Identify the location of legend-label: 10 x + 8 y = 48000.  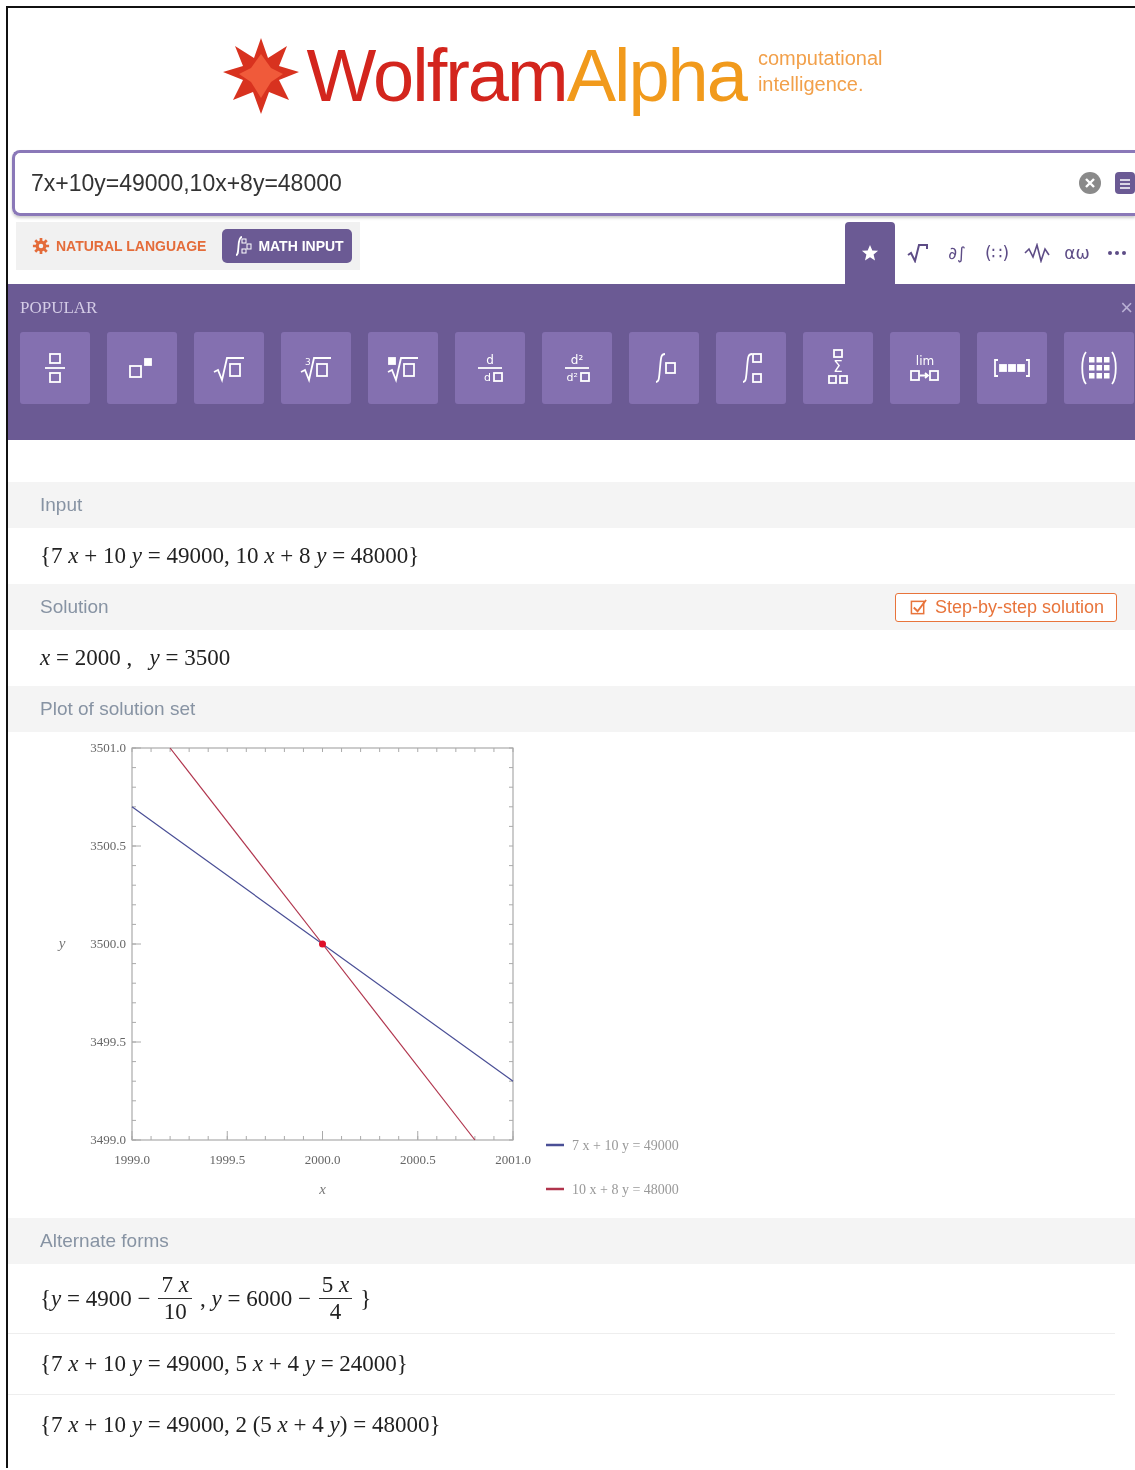
(625, 1189).